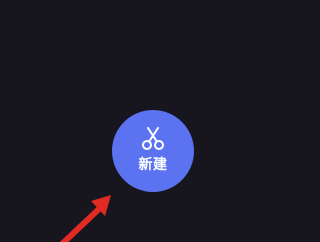  Describe the element at coordinates (153, 139) in the screenshot. I see `scissors-icon` at that location.